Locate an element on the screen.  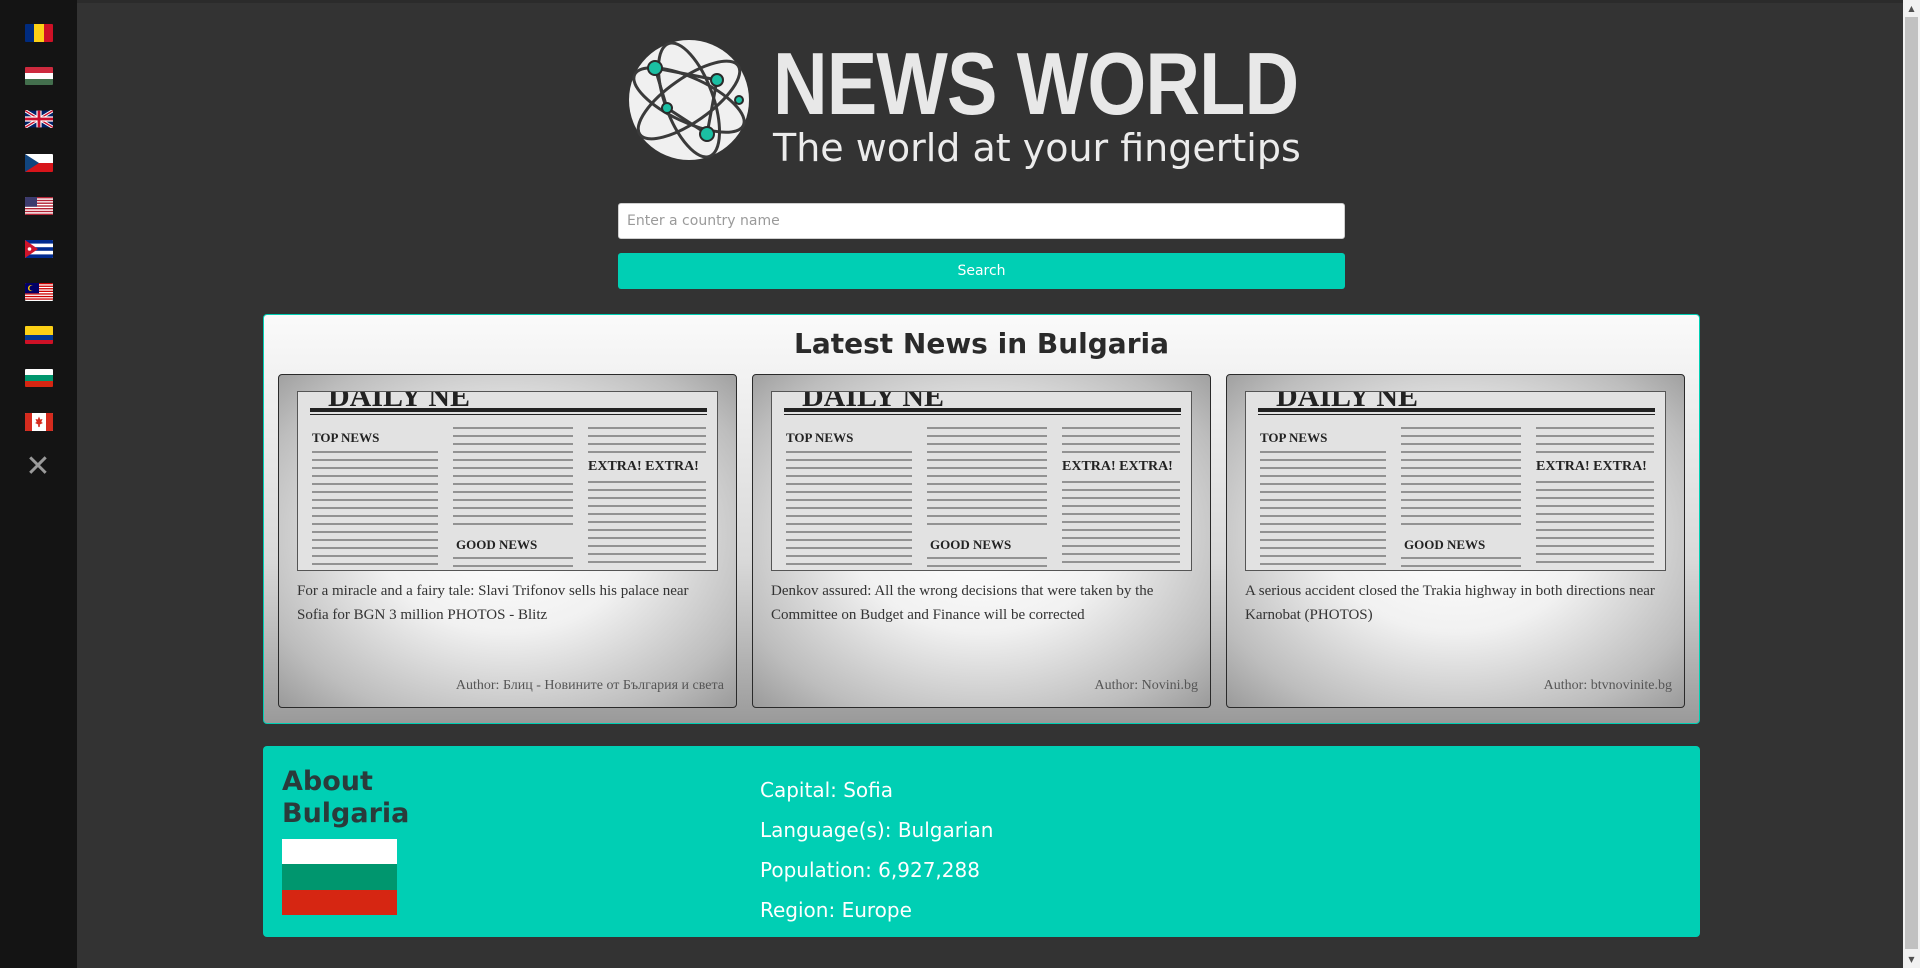
news-heading: Latest News in Bulgaria is located at coordinates (981, 343).